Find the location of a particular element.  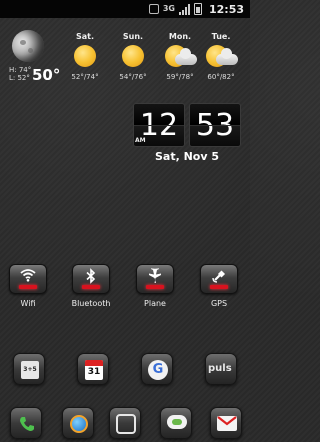

toggle-gps: GPS is located at coordinates (219, 286).